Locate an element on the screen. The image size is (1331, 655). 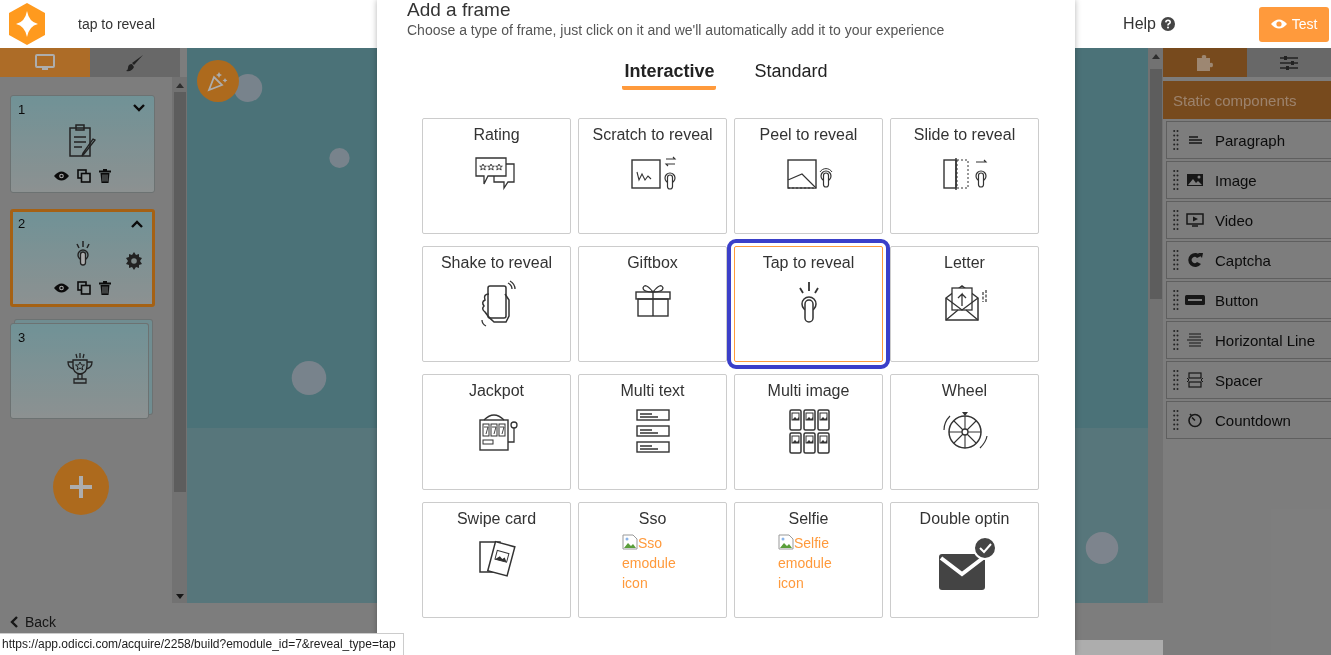
image-icon is located at coordinates (1195, 180).